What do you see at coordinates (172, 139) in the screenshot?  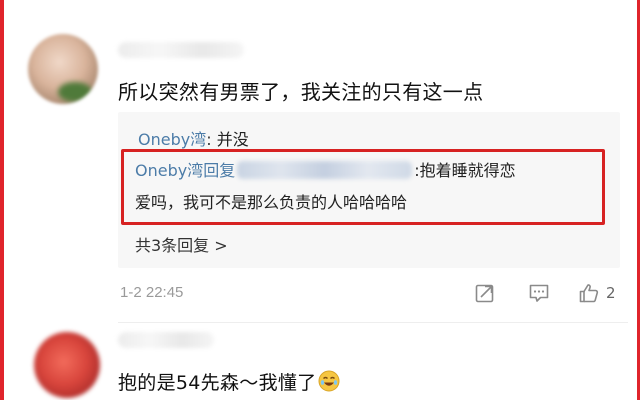 I see `reply-author-link: Oneby湾` at bounding box center [172, 139].